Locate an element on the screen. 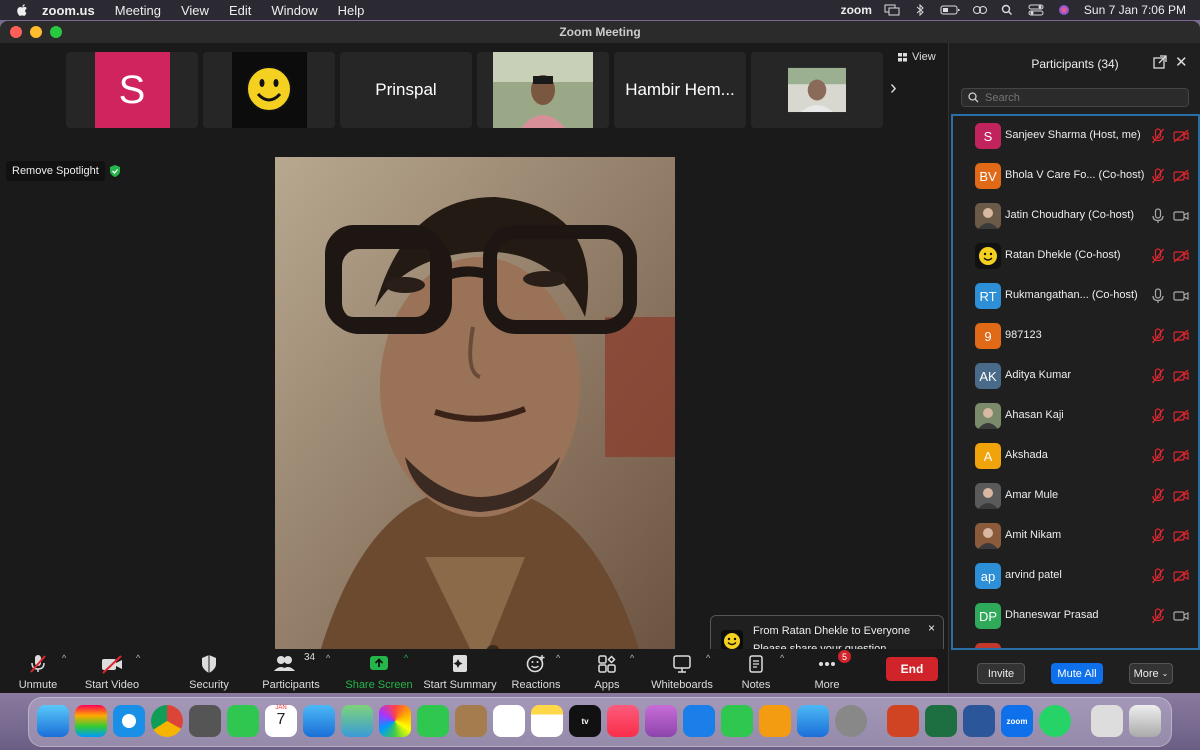 Image resolution: width=1200 pixels, height=750 pixels. participant-row: Ahasan Kaji is located at coordinates (1075, 416).